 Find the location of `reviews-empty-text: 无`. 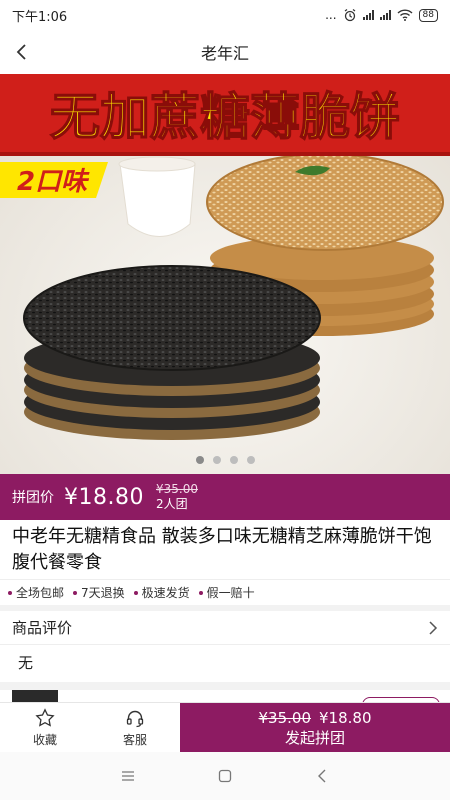

reviews-empty-text: 无 is located at coordinates (26, 663).